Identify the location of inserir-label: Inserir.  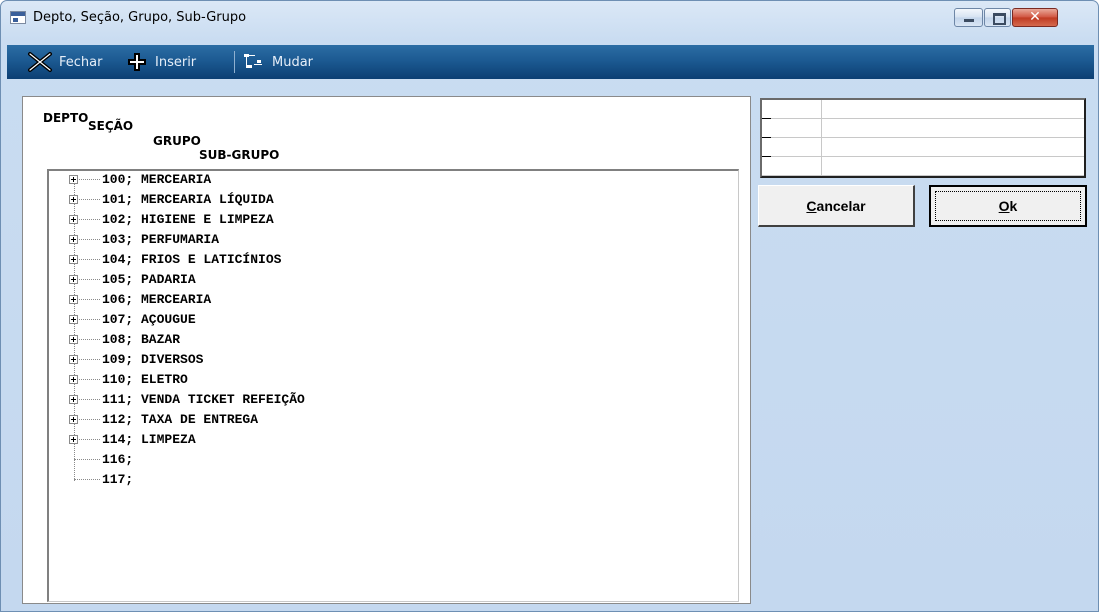
(176, 62).